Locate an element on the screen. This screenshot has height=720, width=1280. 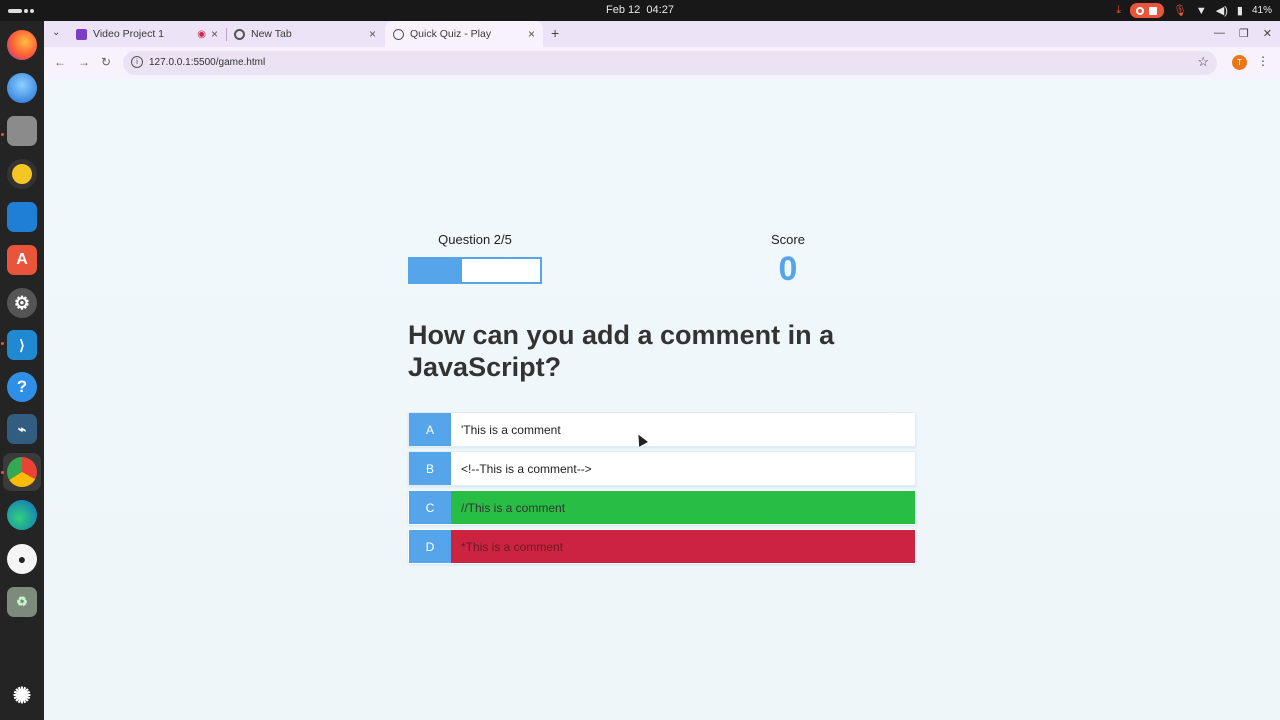
window-controls: — ❐ ✕ is located at coordinates (1243, 33).